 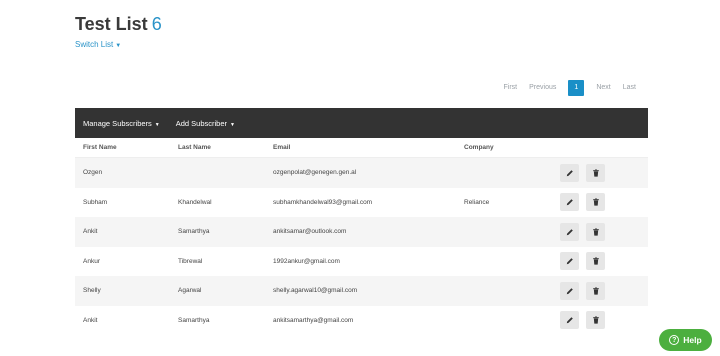 What do you see at coordinates (156, 24) in the screenshot?
I see `subscriber-count: 6` at bounding box center [156, 24].